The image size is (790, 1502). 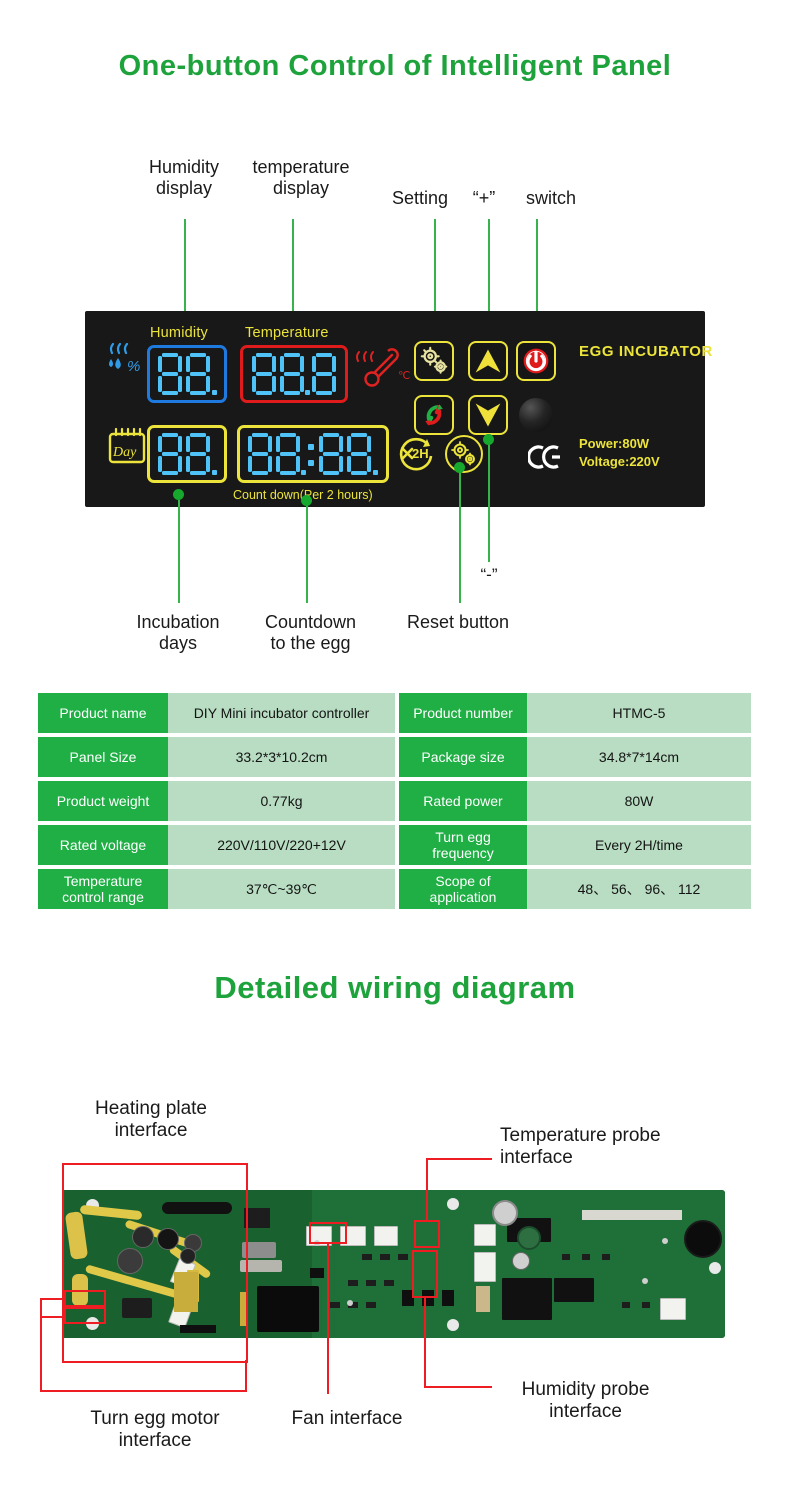 What do you see at coordinates (548, 457) in the screenshot?
I see `ce-mark-icon` at bounding box center [548, 457].